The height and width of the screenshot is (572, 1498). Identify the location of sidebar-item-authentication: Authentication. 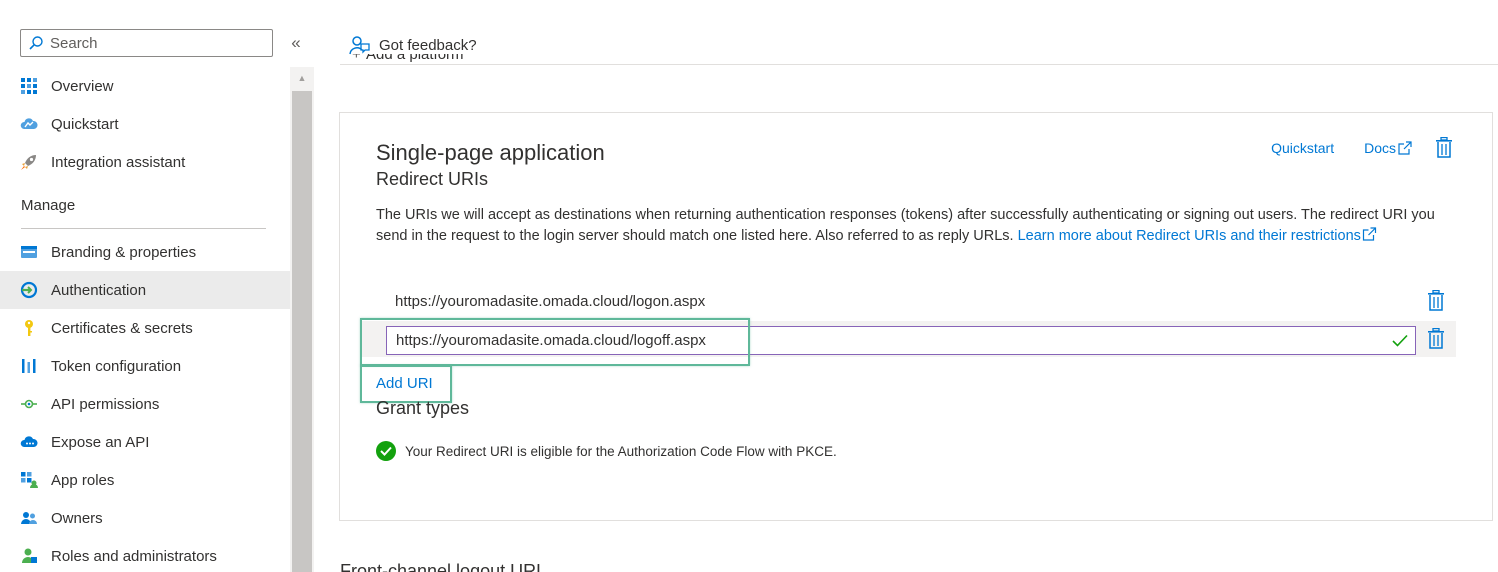
(145, 290).